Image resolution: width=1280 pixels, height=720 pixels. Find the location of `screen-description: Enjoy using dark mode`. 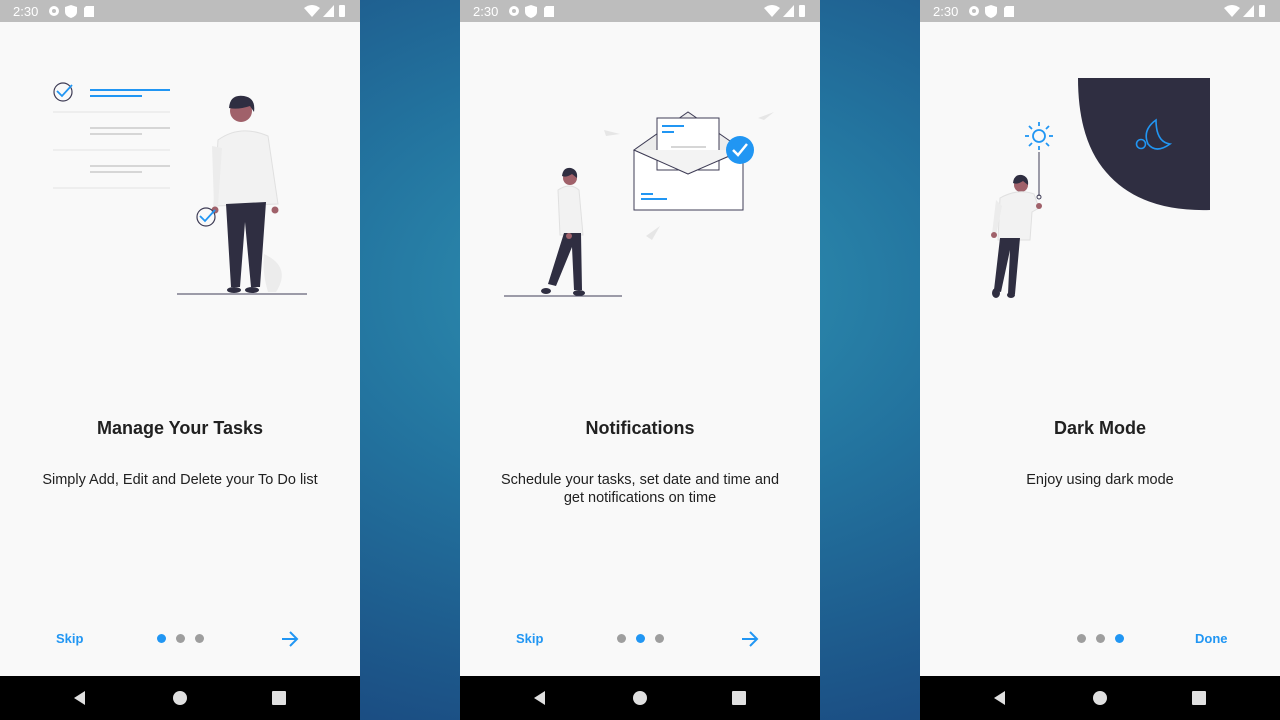

screen-description: Enjoy using dark mode is located at coordinates (1100, 480).